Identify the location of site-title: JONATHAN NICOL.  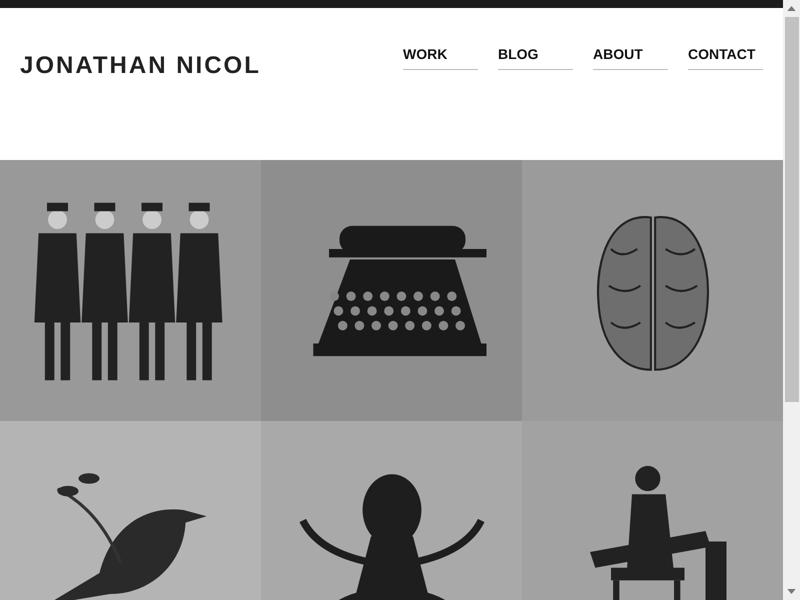
(140, 66).